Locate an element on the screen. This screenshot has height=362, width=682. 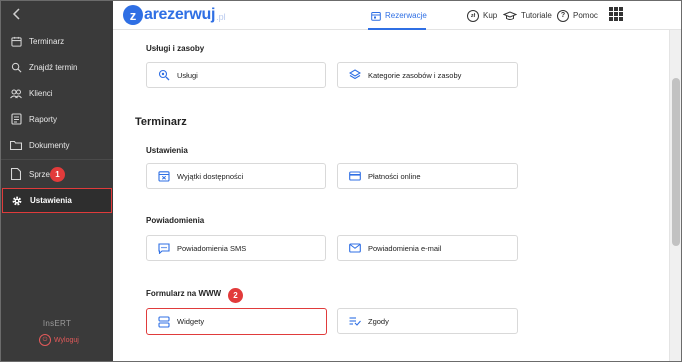
card-uslugi: Usługi is located at coordinates (236, 75).